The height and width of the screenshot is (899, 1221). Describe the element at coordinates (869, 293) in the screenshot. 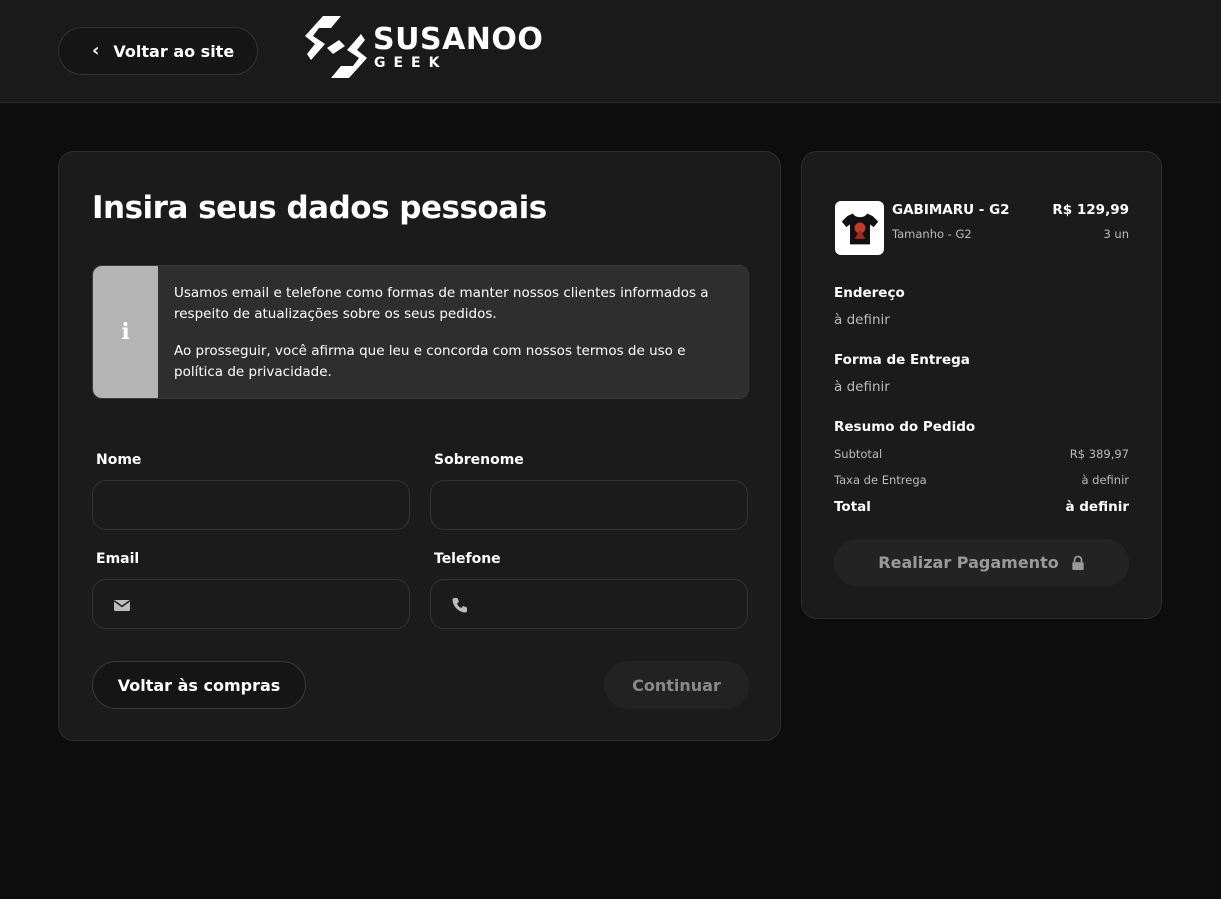

I see `address-title: Endereço` at that location.